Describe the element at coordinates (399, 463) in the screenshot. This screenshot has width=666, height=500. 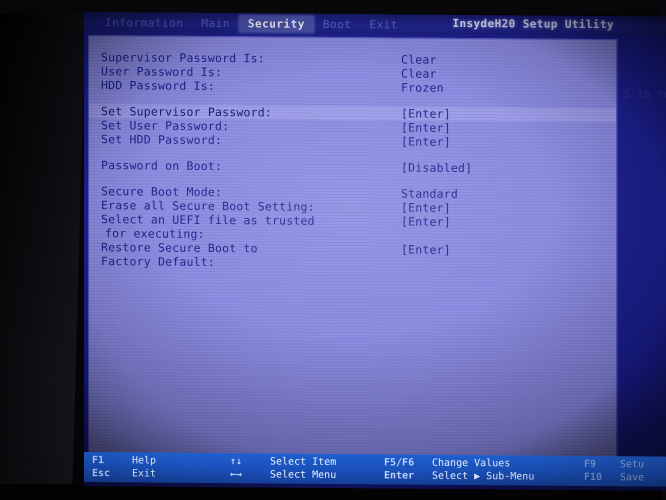
I see `key-f5-f6: F5/F6` at that location.